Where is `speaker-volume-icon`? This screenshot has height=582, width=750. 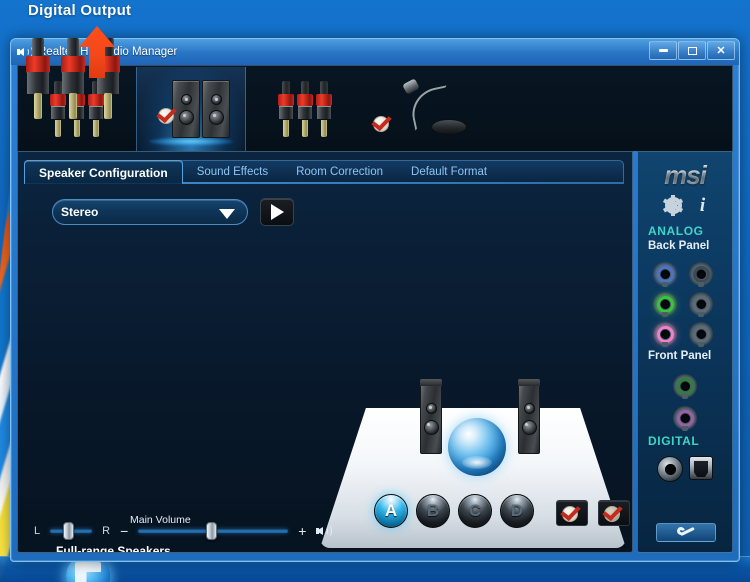
speaker-volume-icon is located at coordinates (325, 531).